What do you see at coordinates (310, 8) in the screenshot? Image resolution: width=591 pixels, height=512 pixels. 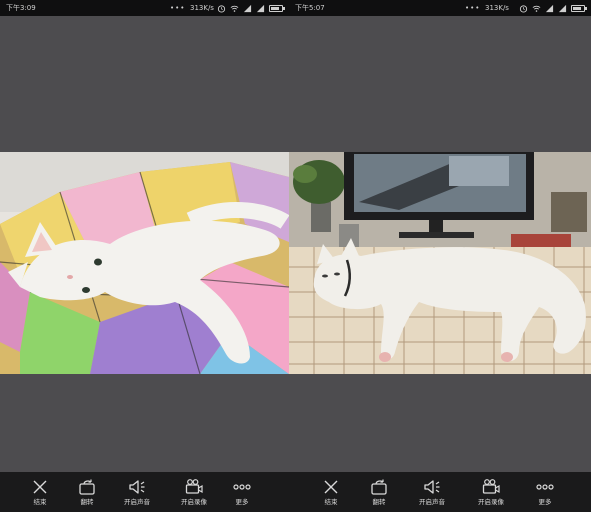 I see `status-time: 下午5:07` at bounding box center [310, 8].